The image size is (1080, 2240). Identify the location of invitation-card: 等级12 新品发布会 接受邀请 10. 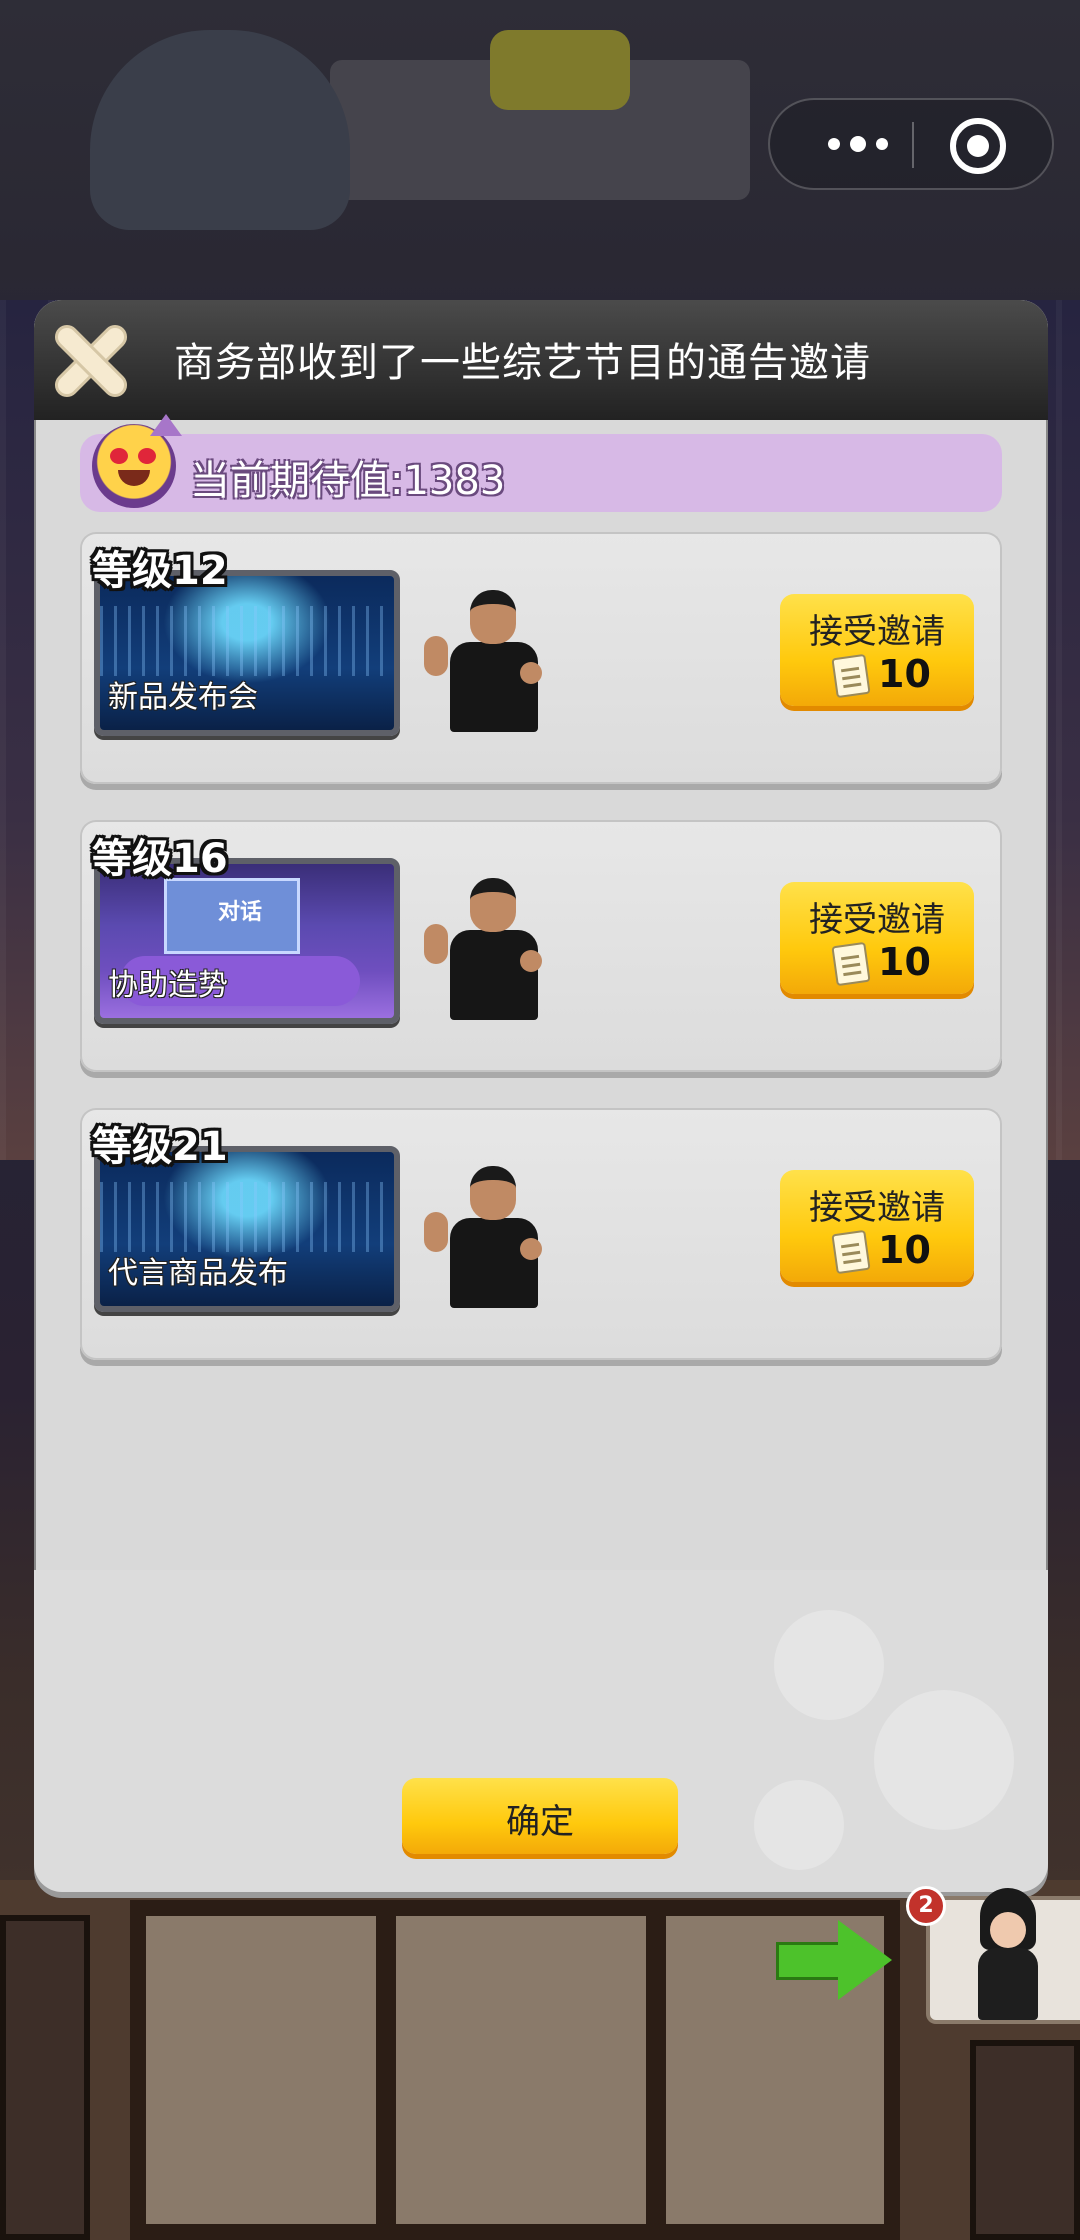
(541, 658).